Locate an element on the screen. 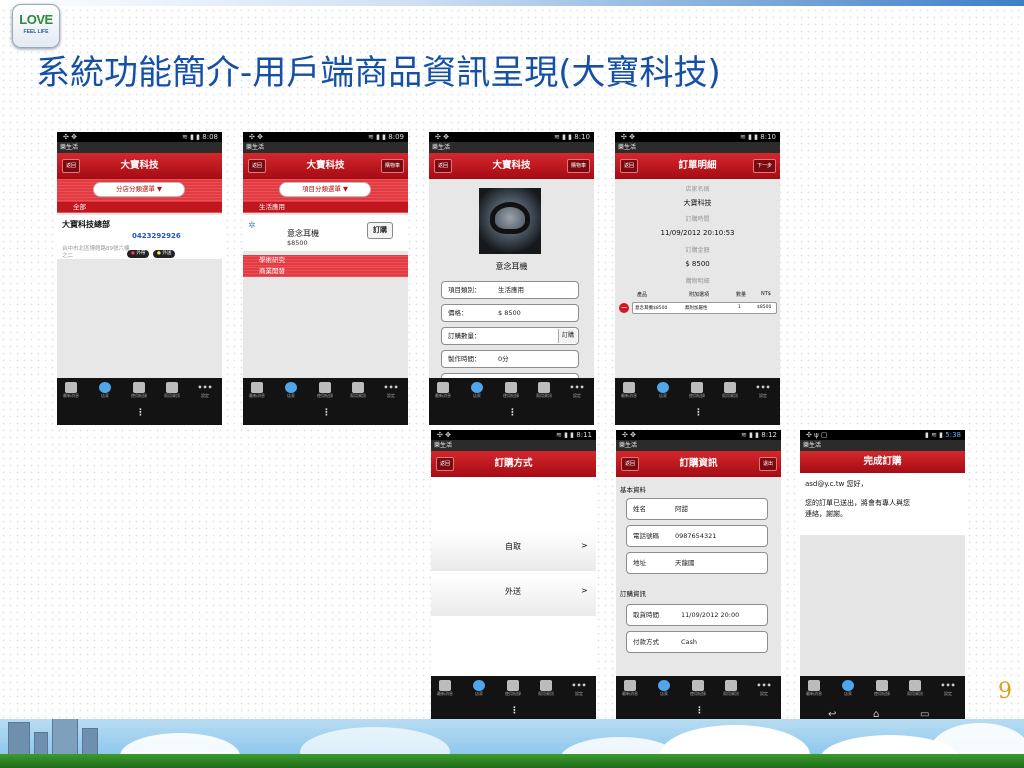 Image resolution: width=1024 pixels, height=768 pixels. category-dropdown: 項目分類選單 ▼ is located at coordinates (325, 189).